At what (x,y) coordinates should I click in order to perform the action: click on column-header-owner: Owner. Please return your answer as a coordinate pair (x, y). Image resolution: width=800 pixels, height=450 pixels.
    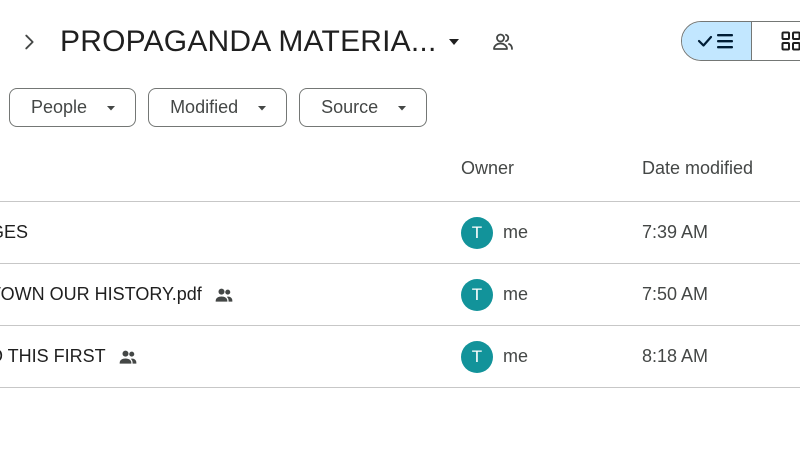
    Looking at the image, I should click on (487, 168).